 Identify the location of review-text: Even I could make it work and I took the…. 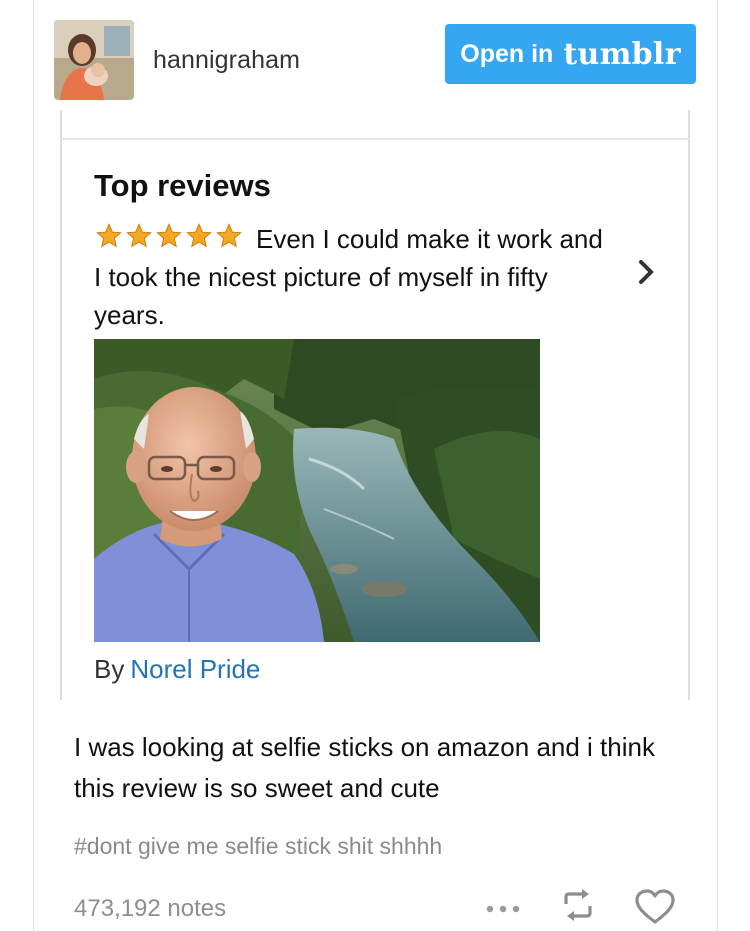
(348, 277).